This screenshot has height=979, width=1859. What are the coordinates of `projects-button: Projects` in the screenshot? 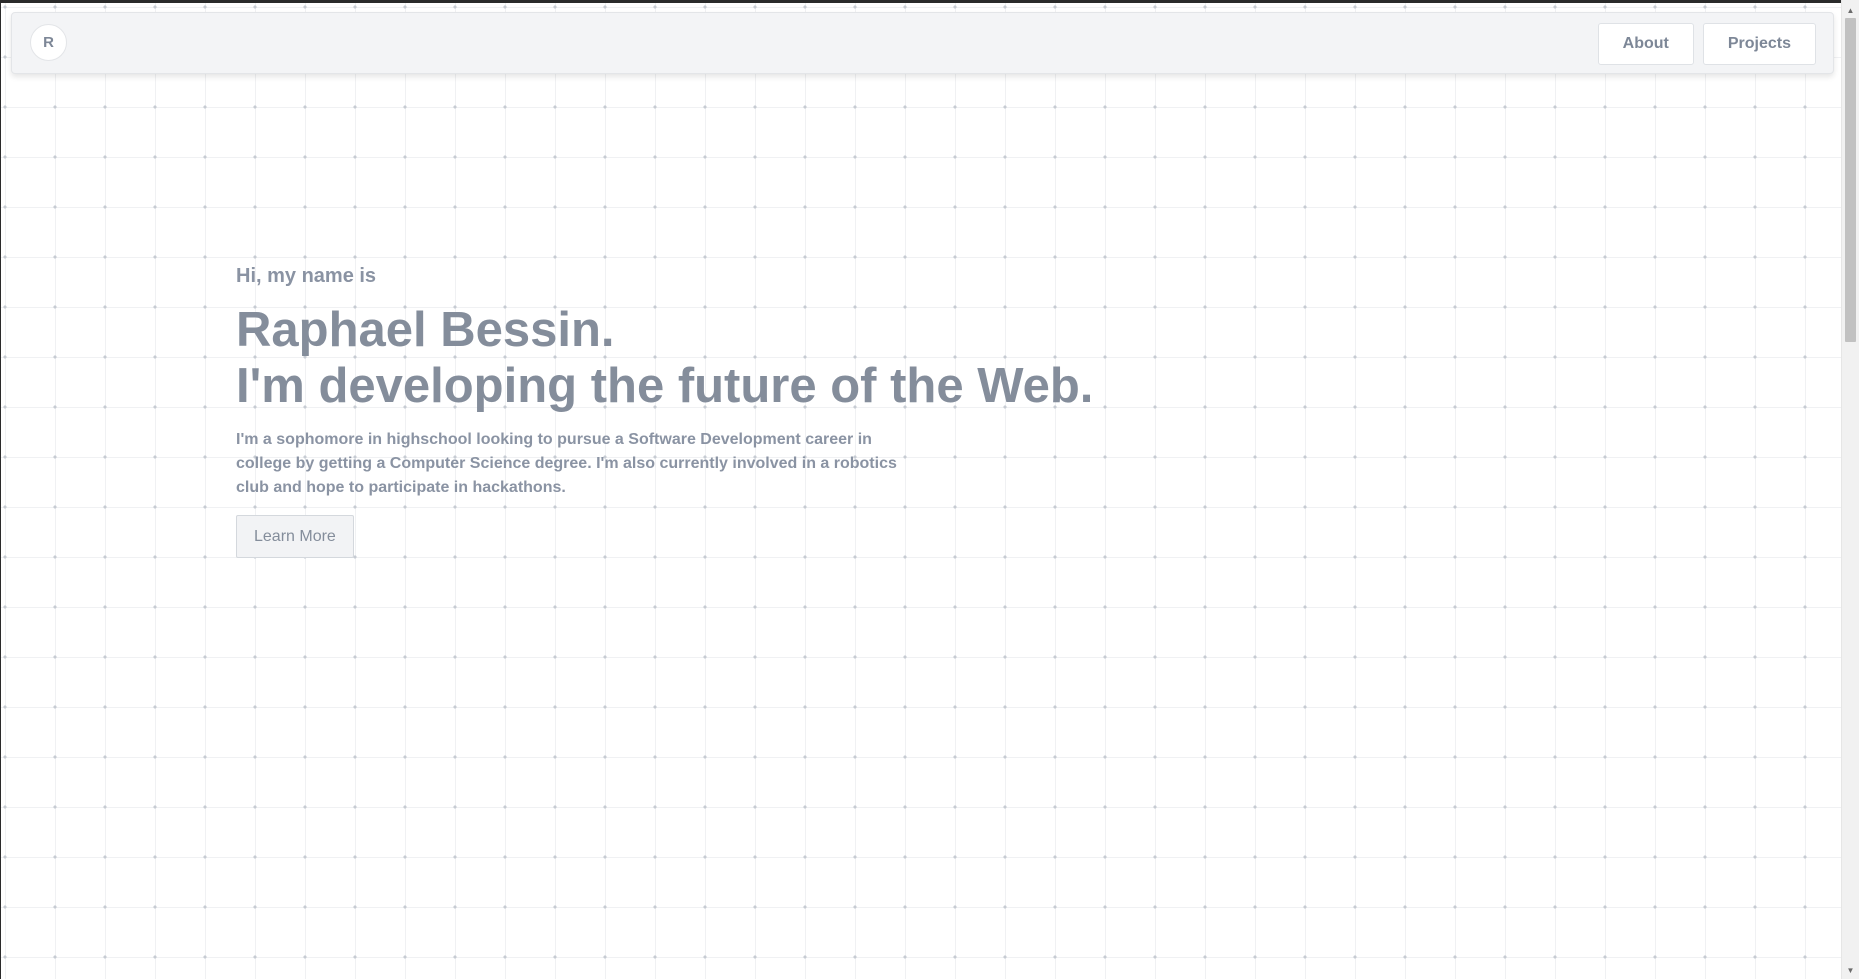 It's located at (1759, 44).